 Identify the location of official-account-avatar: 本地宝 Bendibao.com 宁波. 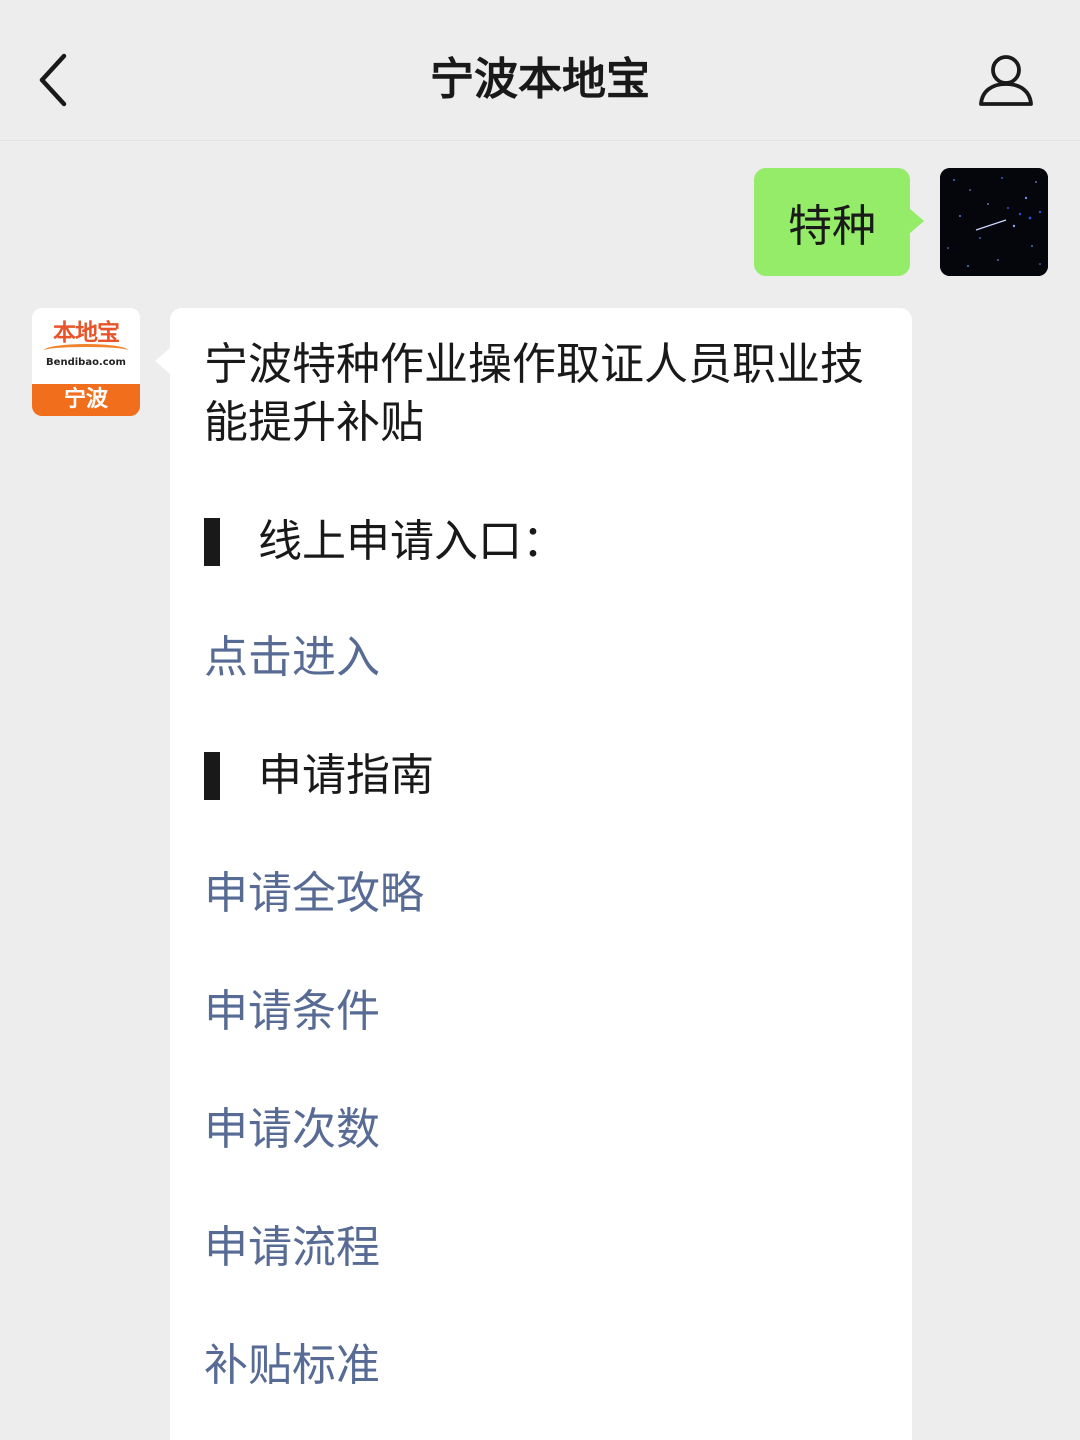
(86, 362).